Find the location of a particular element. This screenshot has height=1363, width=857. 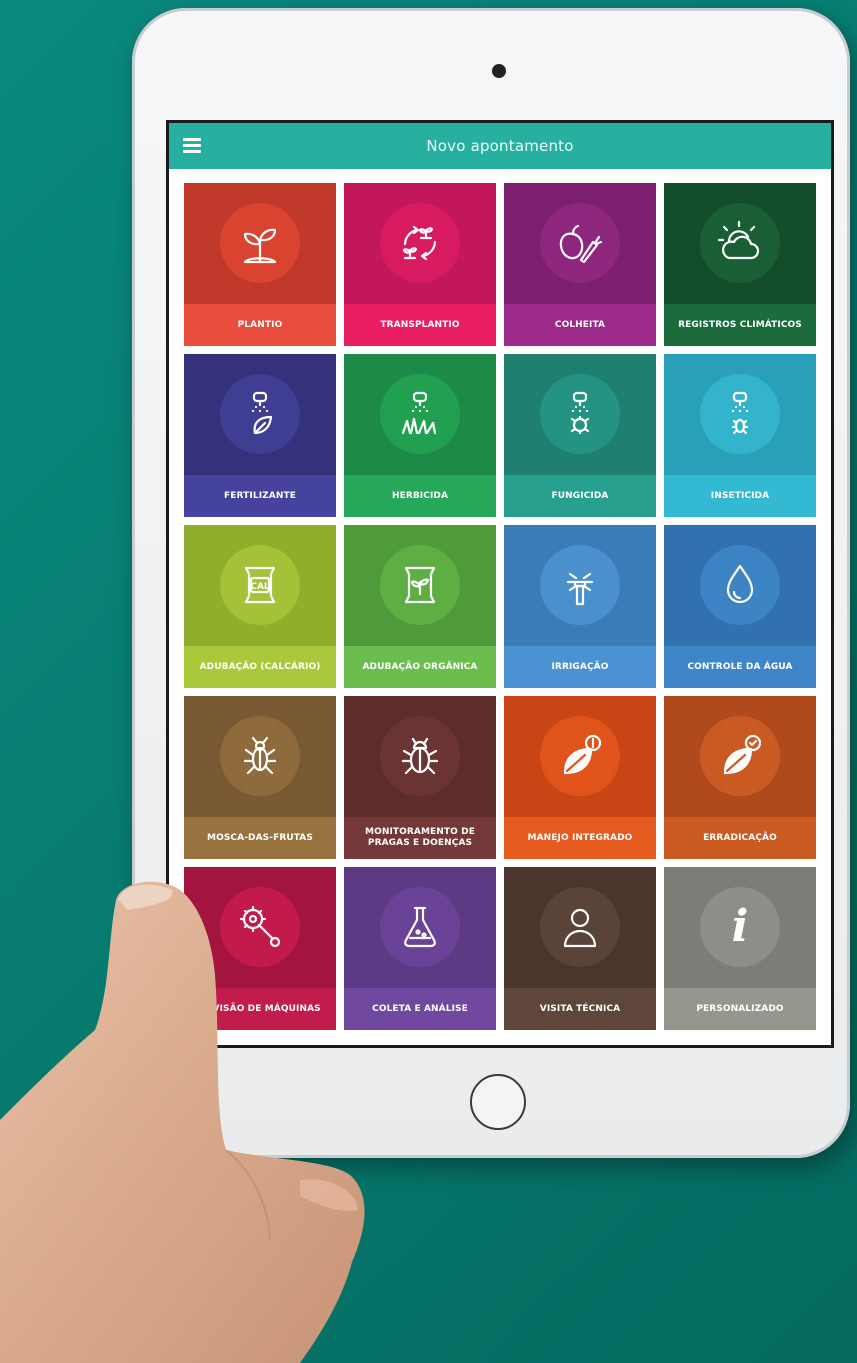

tile-label: FERTILIZANTE is located at coordinates (260, 495).